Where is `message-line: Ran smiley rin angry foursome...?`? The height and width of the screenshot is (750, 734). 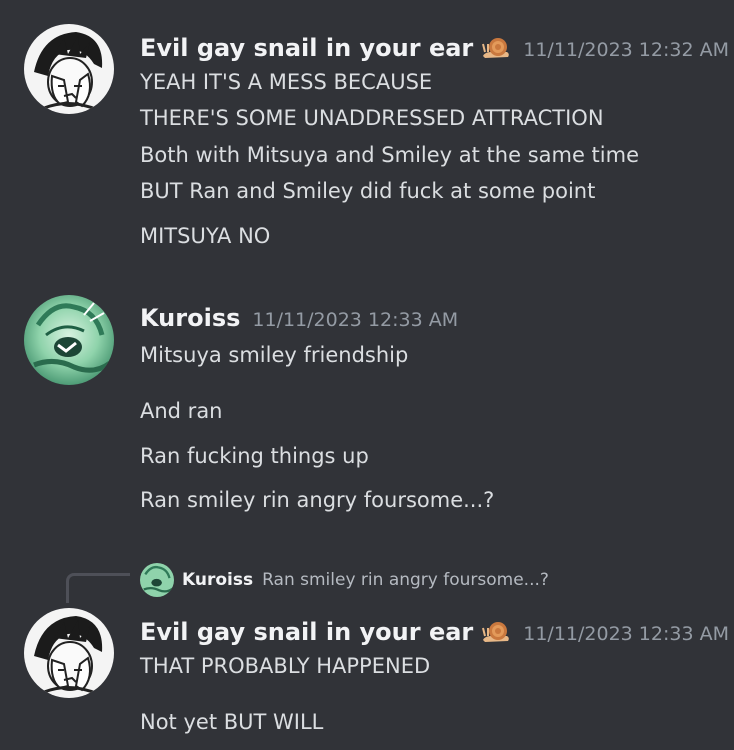
message-line: Ran smiley rin angry foursome...? is located at coordinates (317, 500).